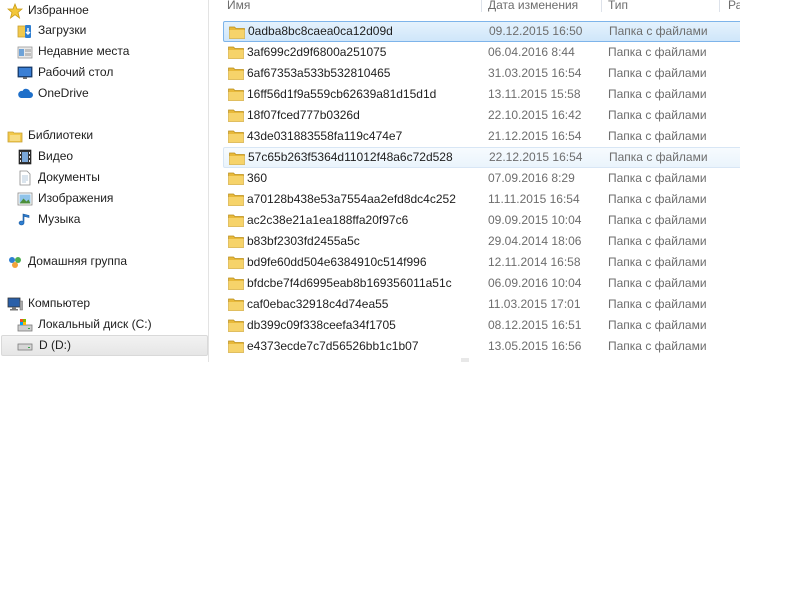  I want to click on nav-item-label: D (D:), so click(55, 345).